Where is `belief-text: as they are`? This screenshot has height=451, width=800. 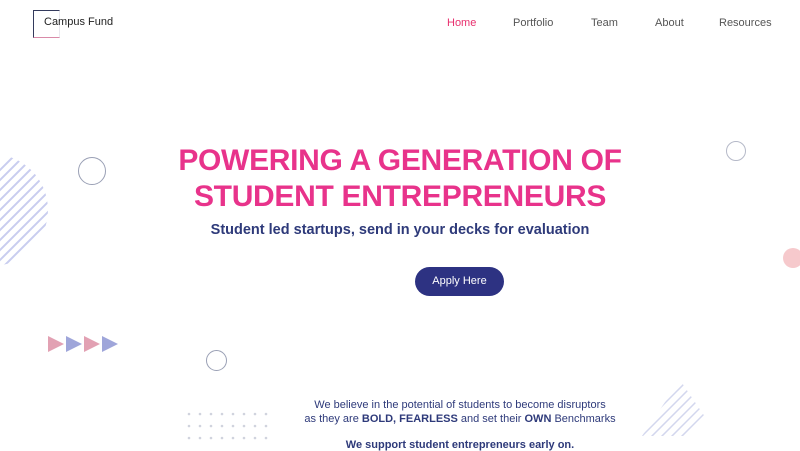 belief-text: as they are is located at coordinates (333, 419).